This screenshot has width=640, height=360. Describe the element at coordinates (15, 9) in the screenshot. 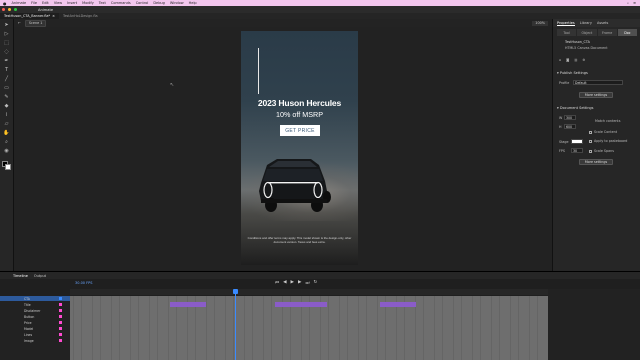

I see `maximize-window-button` at that location.